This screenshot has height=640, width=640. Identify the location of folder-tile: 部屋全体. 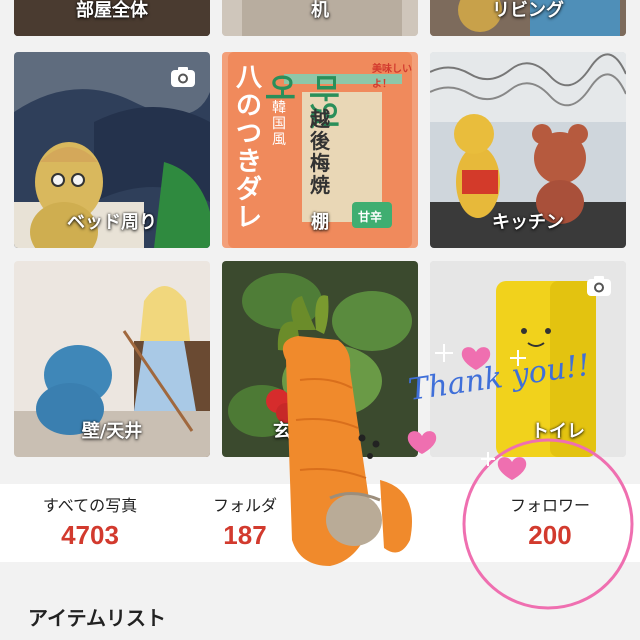
(112, 18).